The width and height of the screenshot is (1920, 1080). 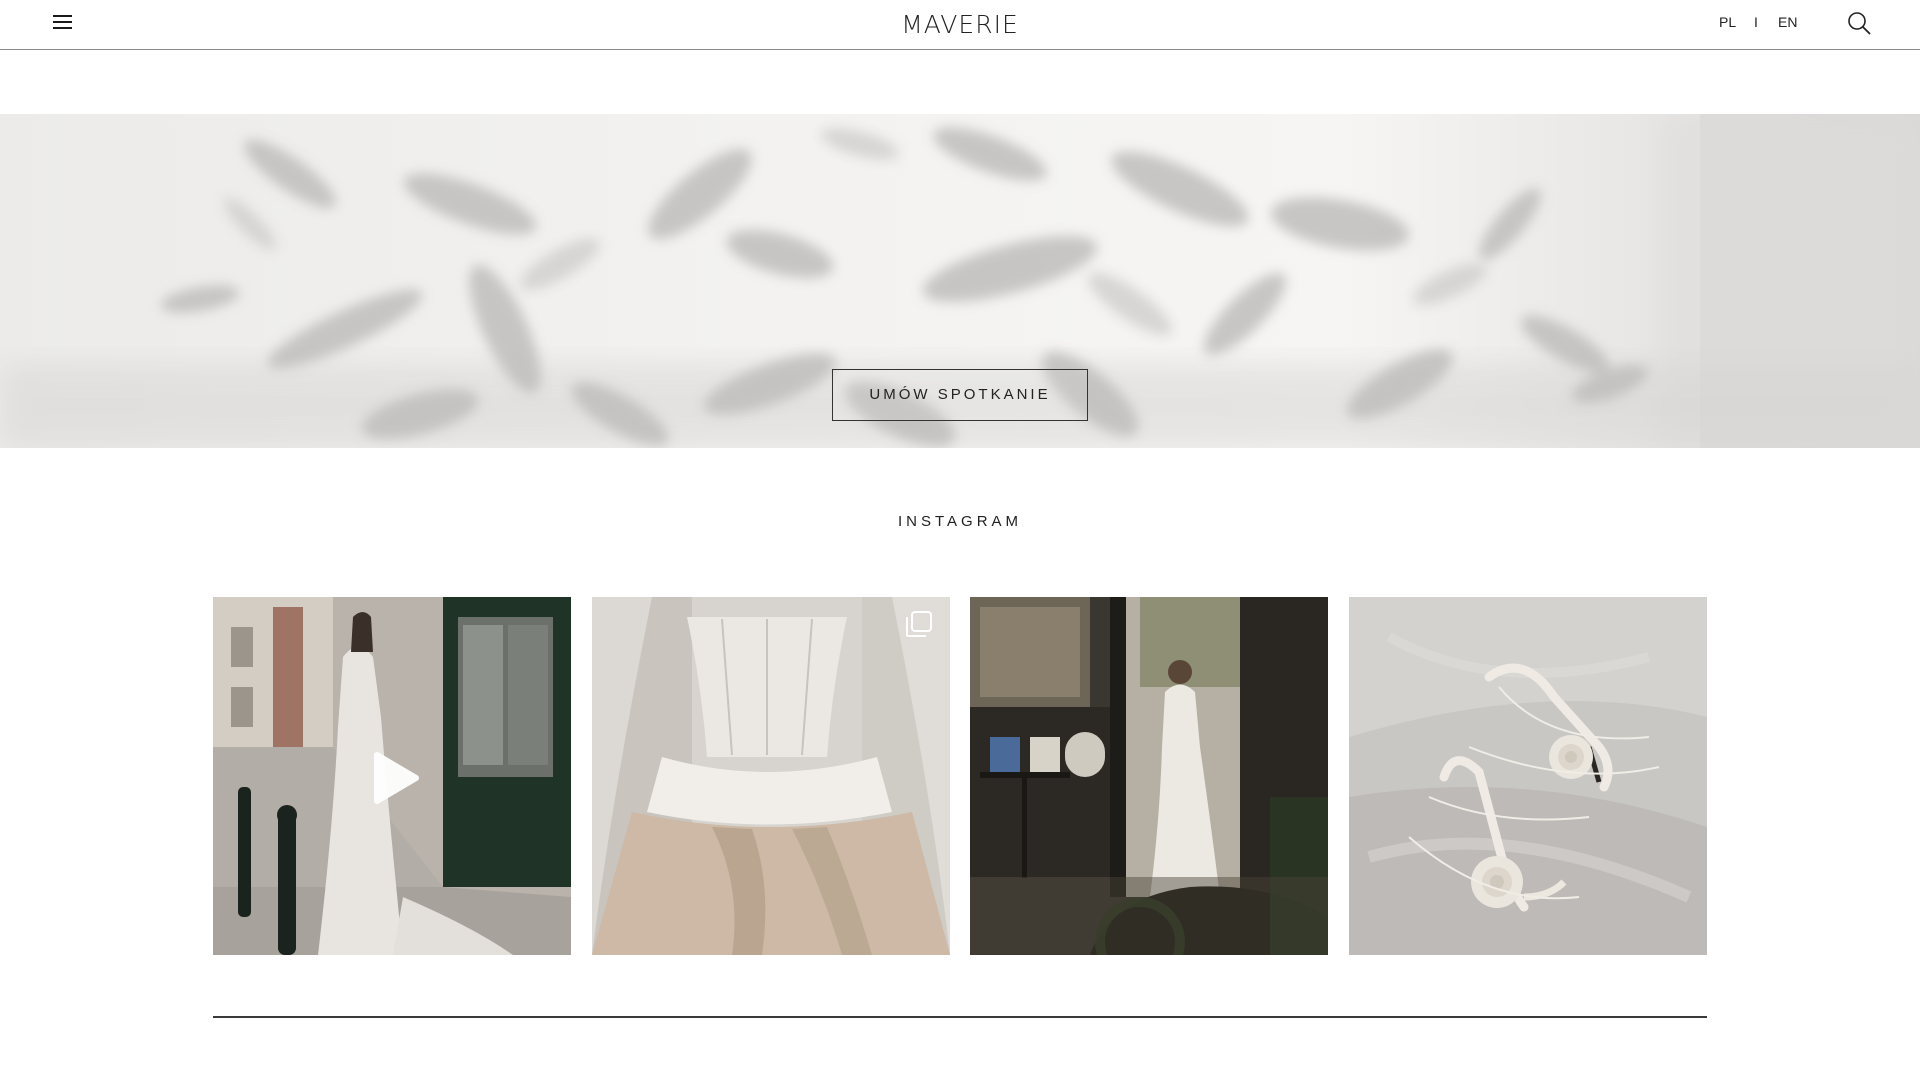 What do you see at coordinates (1787, 22) in the screenshot?
I see `language-en-link: EN` at bounding box center [1787, 22].